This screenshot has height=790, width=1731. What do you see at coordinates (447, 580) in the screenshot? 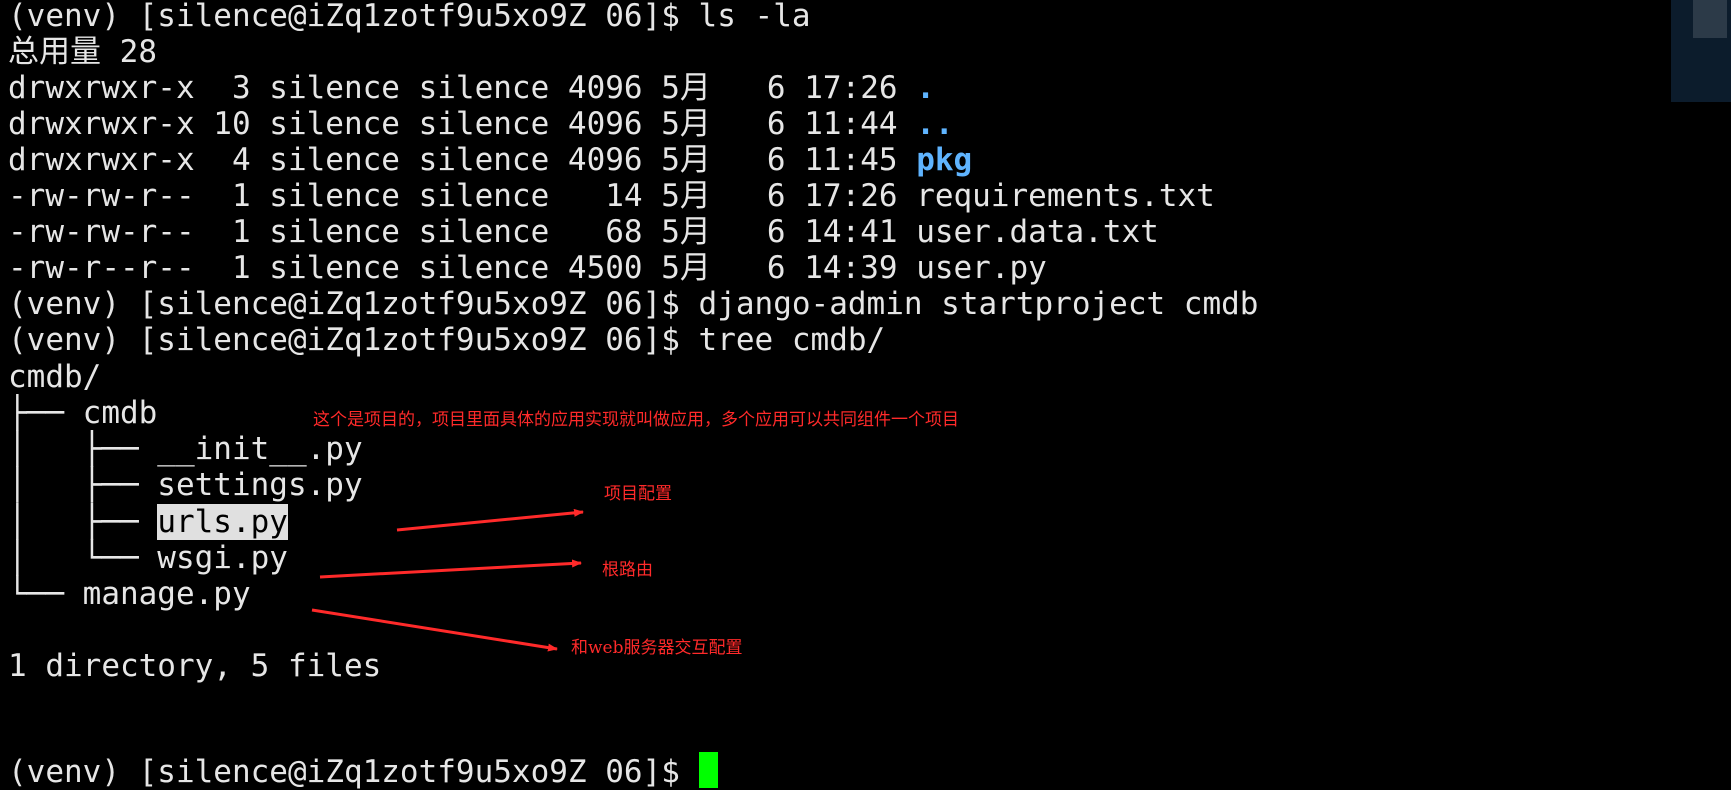
I see `annotation-arrows` at bounding box center [447, 580].